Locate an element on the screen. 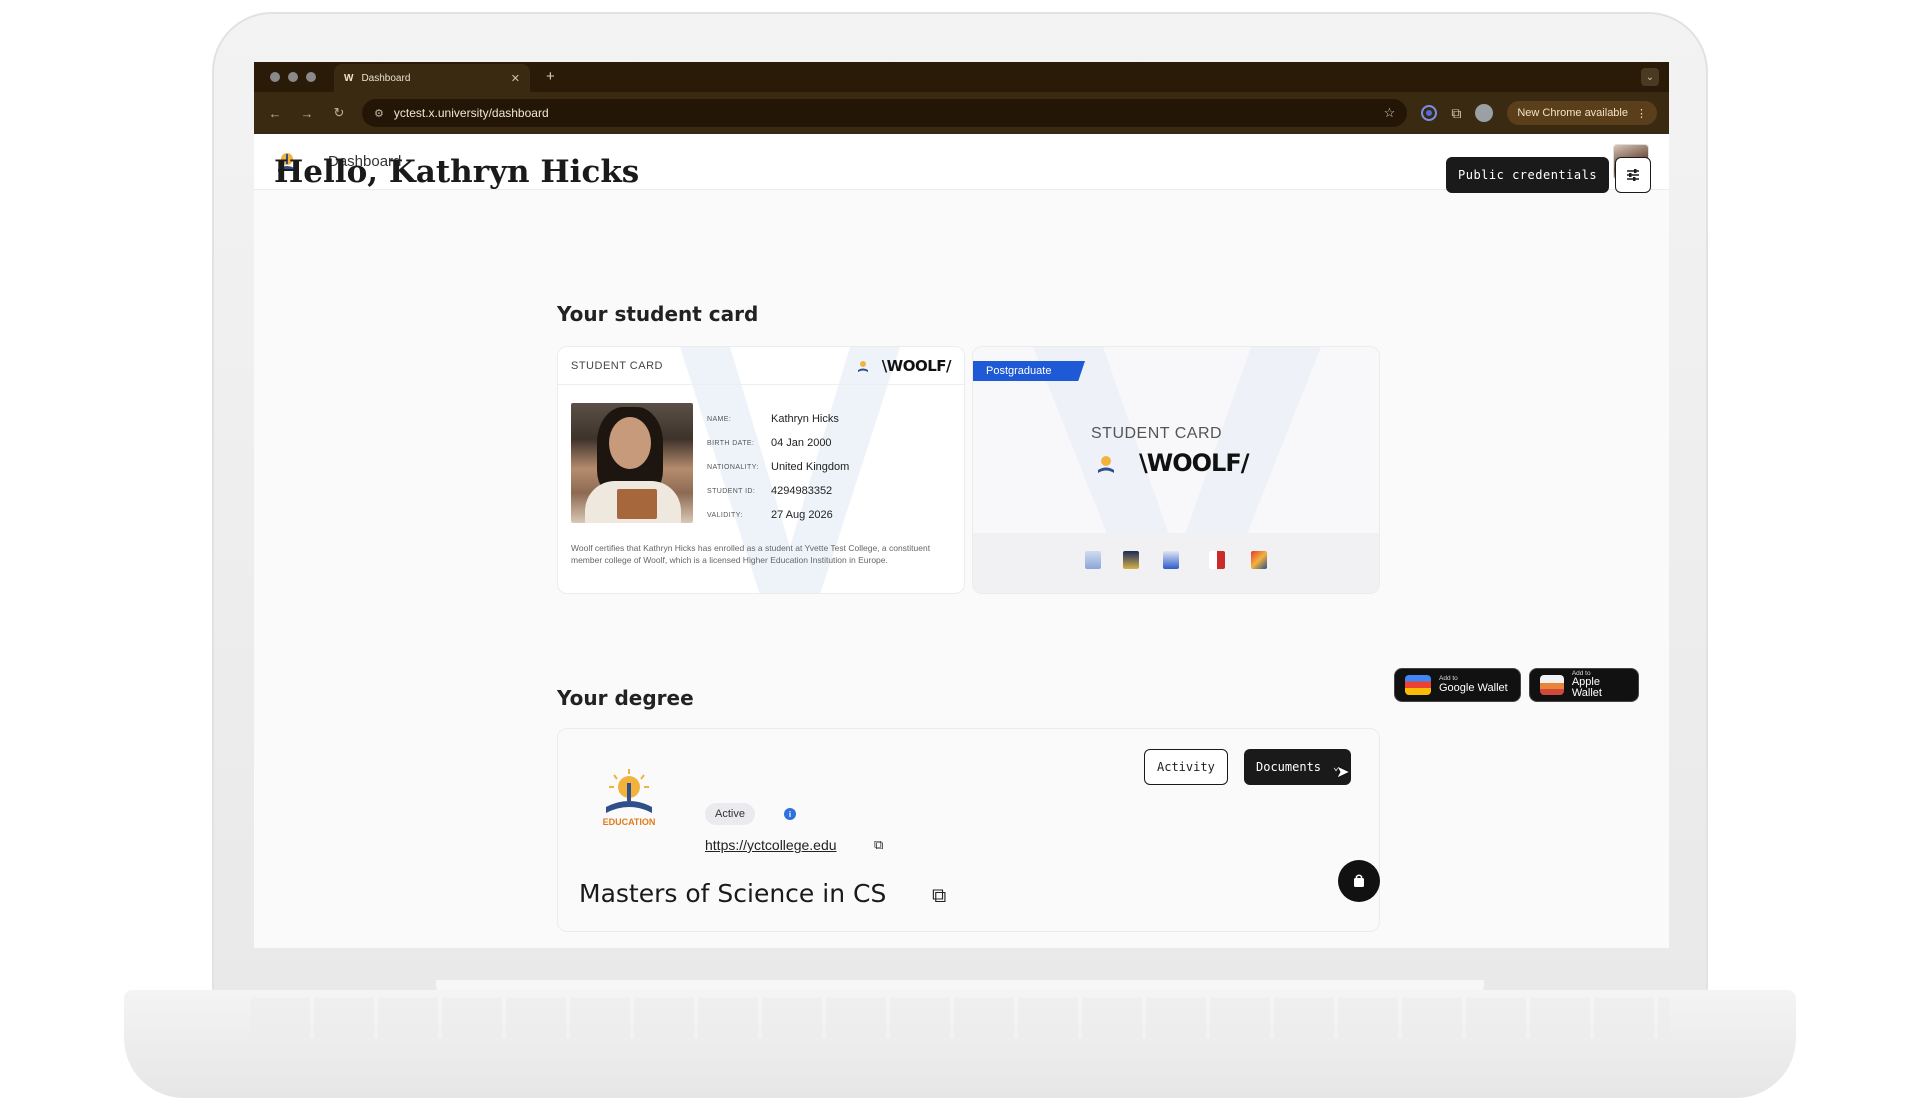  detail-key: NATIONALITY: is located at coordinates (733, 467).